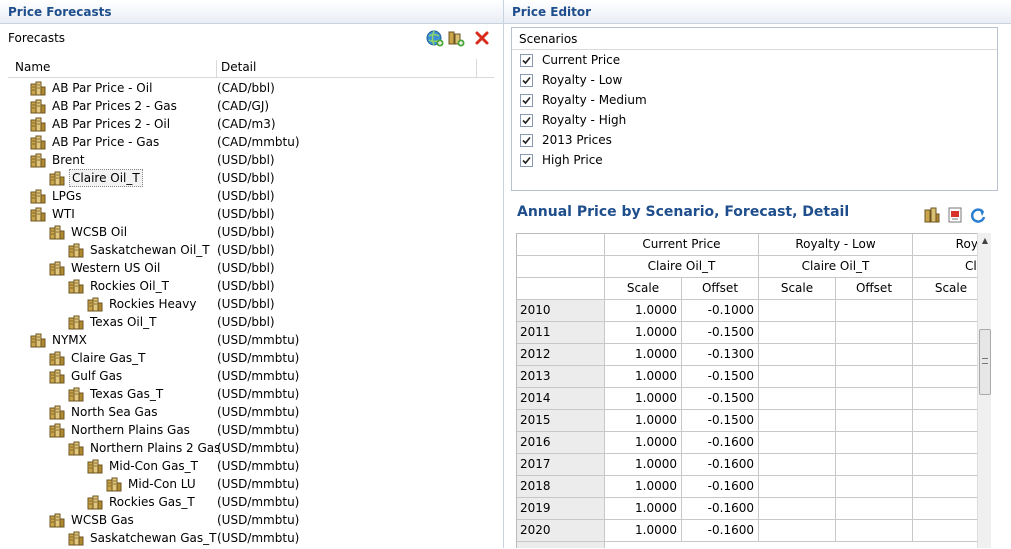 This screenshot has height=549, width=1011. What do you see at coordinates (92, 520) in the screenshot?
I see `tree-node: WCSB Gas` at bounding box center [92, 520].